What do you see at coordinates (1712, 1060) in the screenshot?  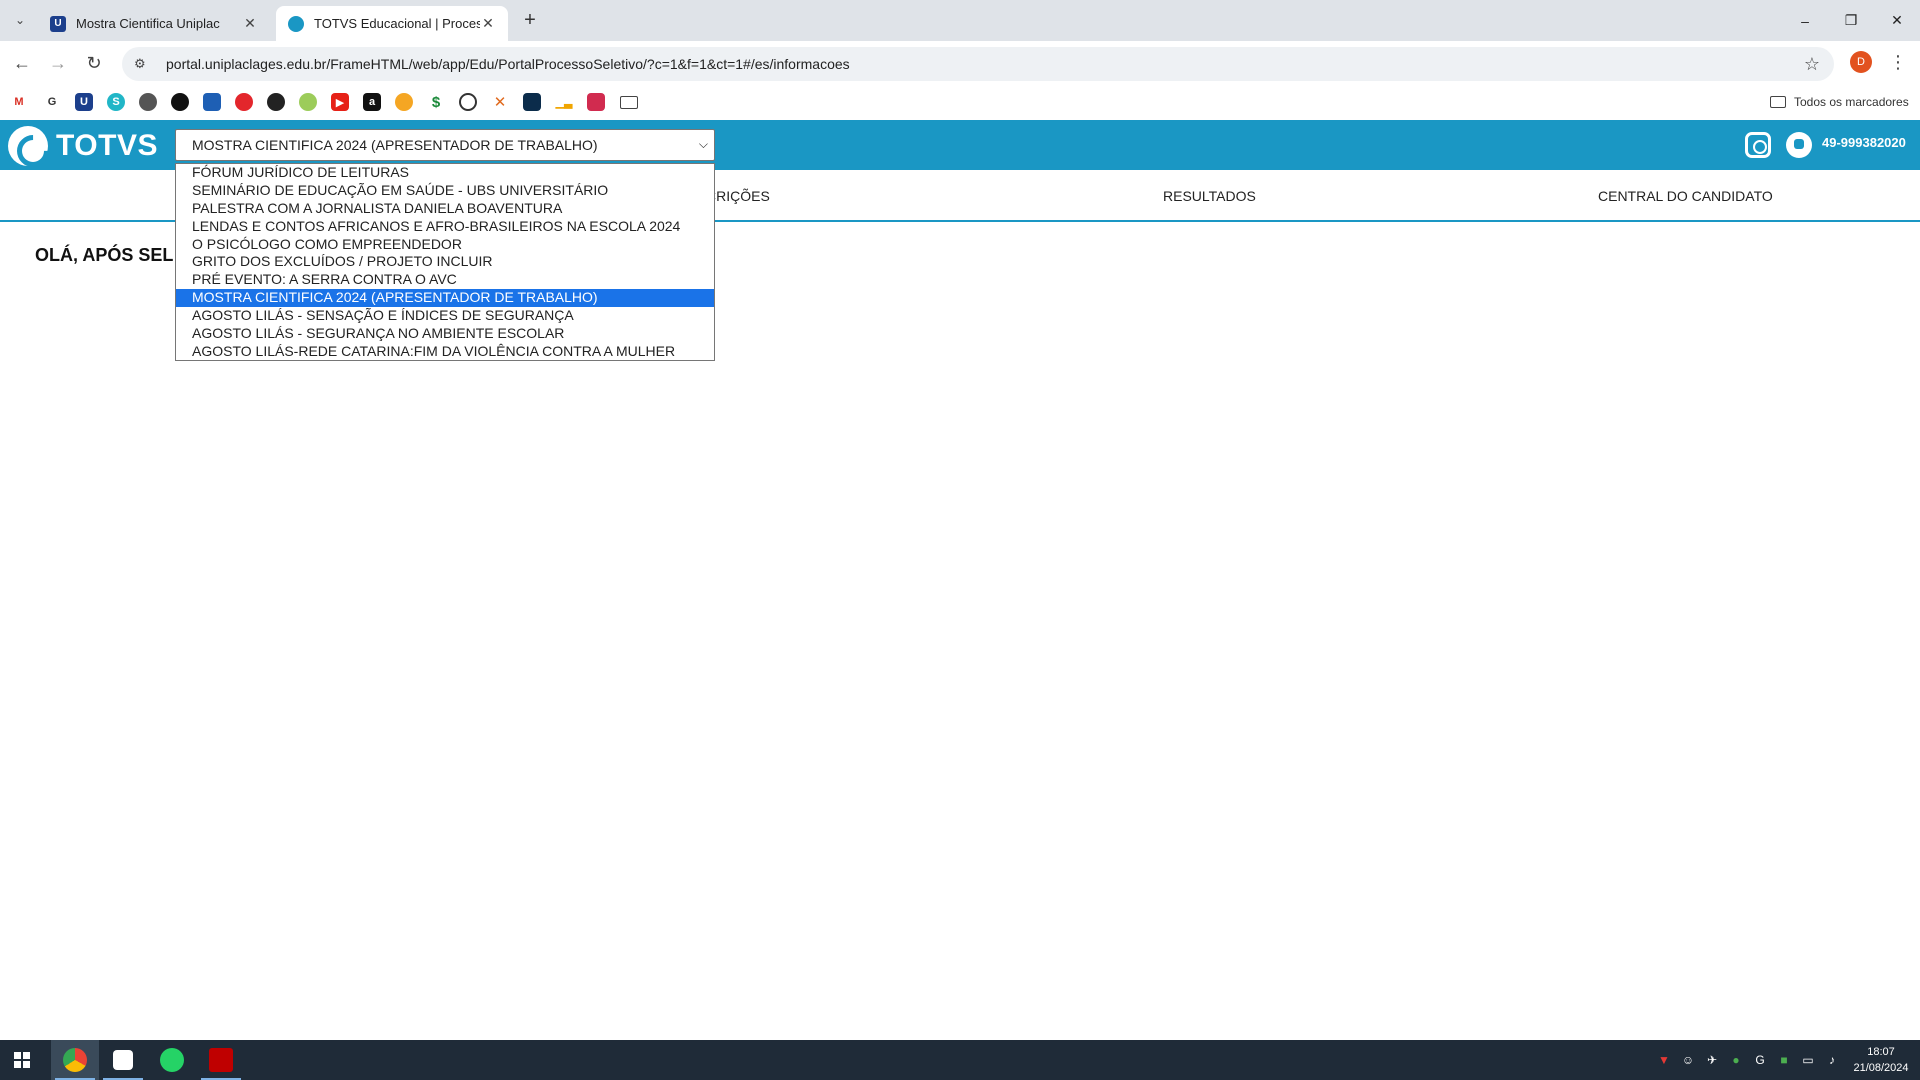 I see `plane-tray-icon: ✈` at bounding box center [1712, 1060].